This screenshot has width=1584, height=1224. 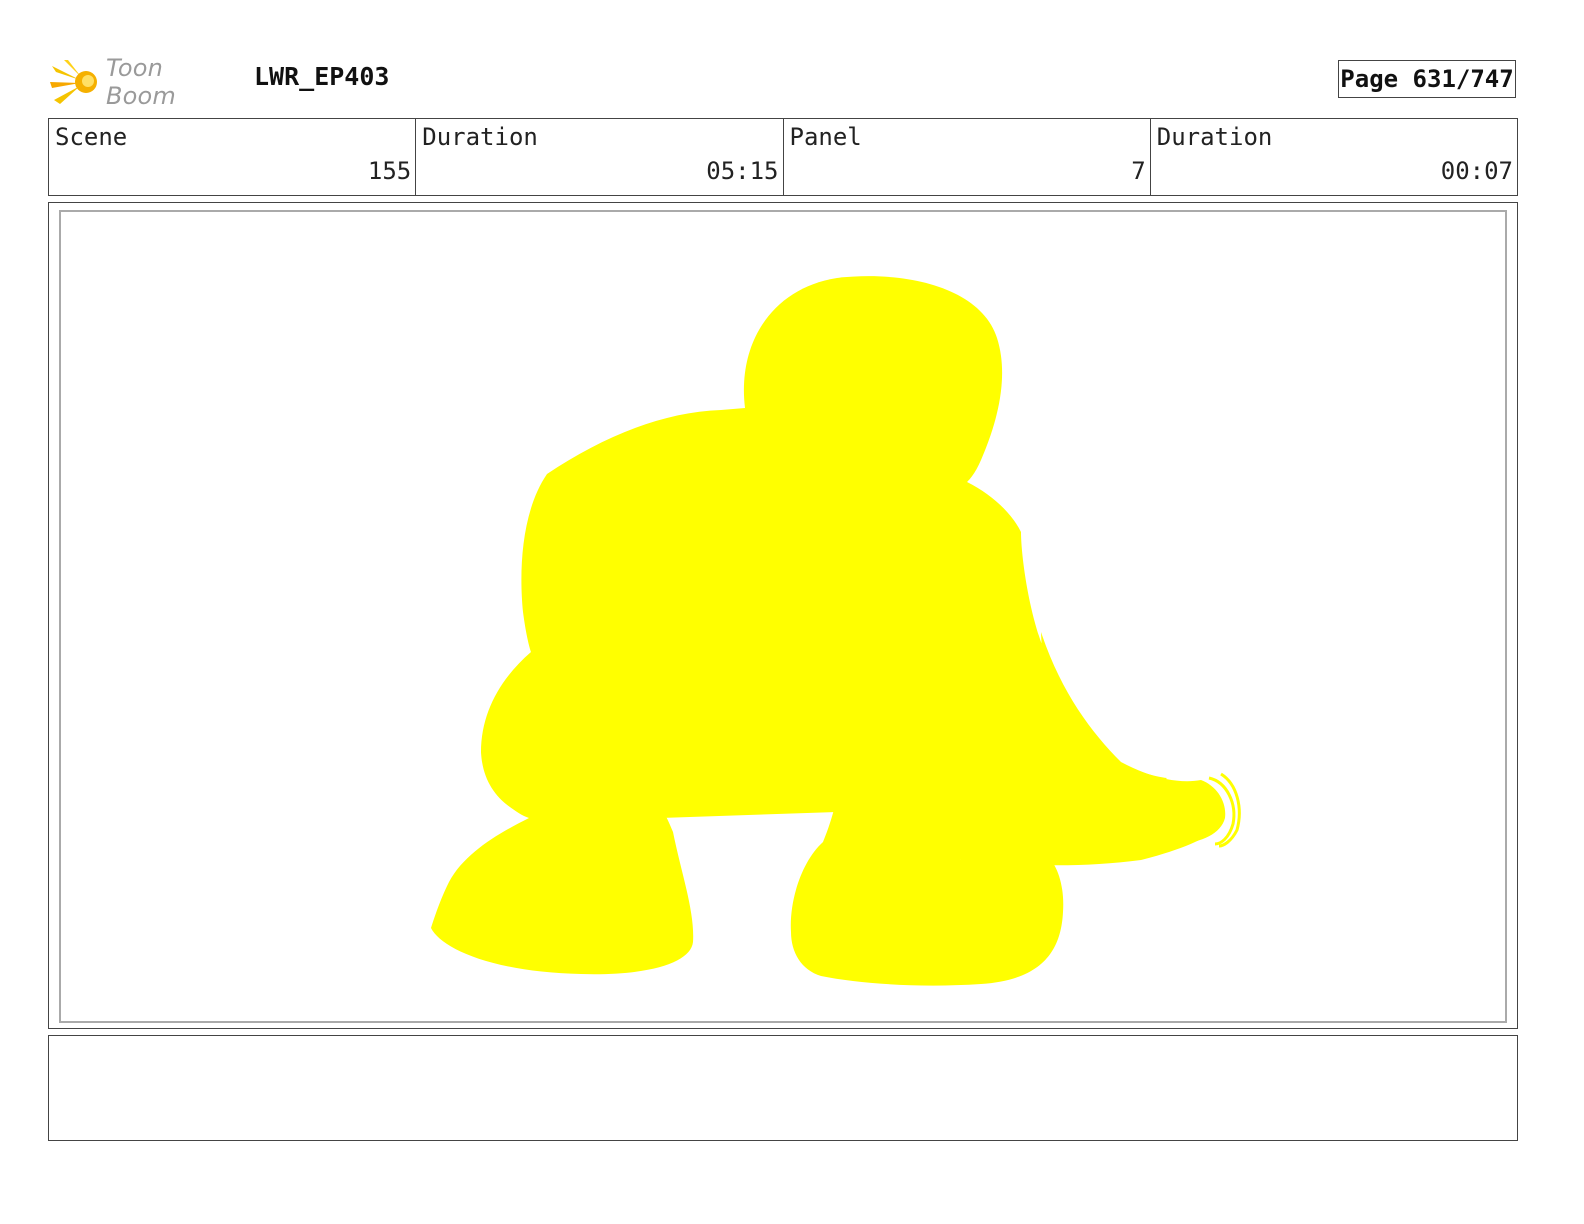 I want to click on page-indicator: Page 631/747, so click(x=1427, y=79).